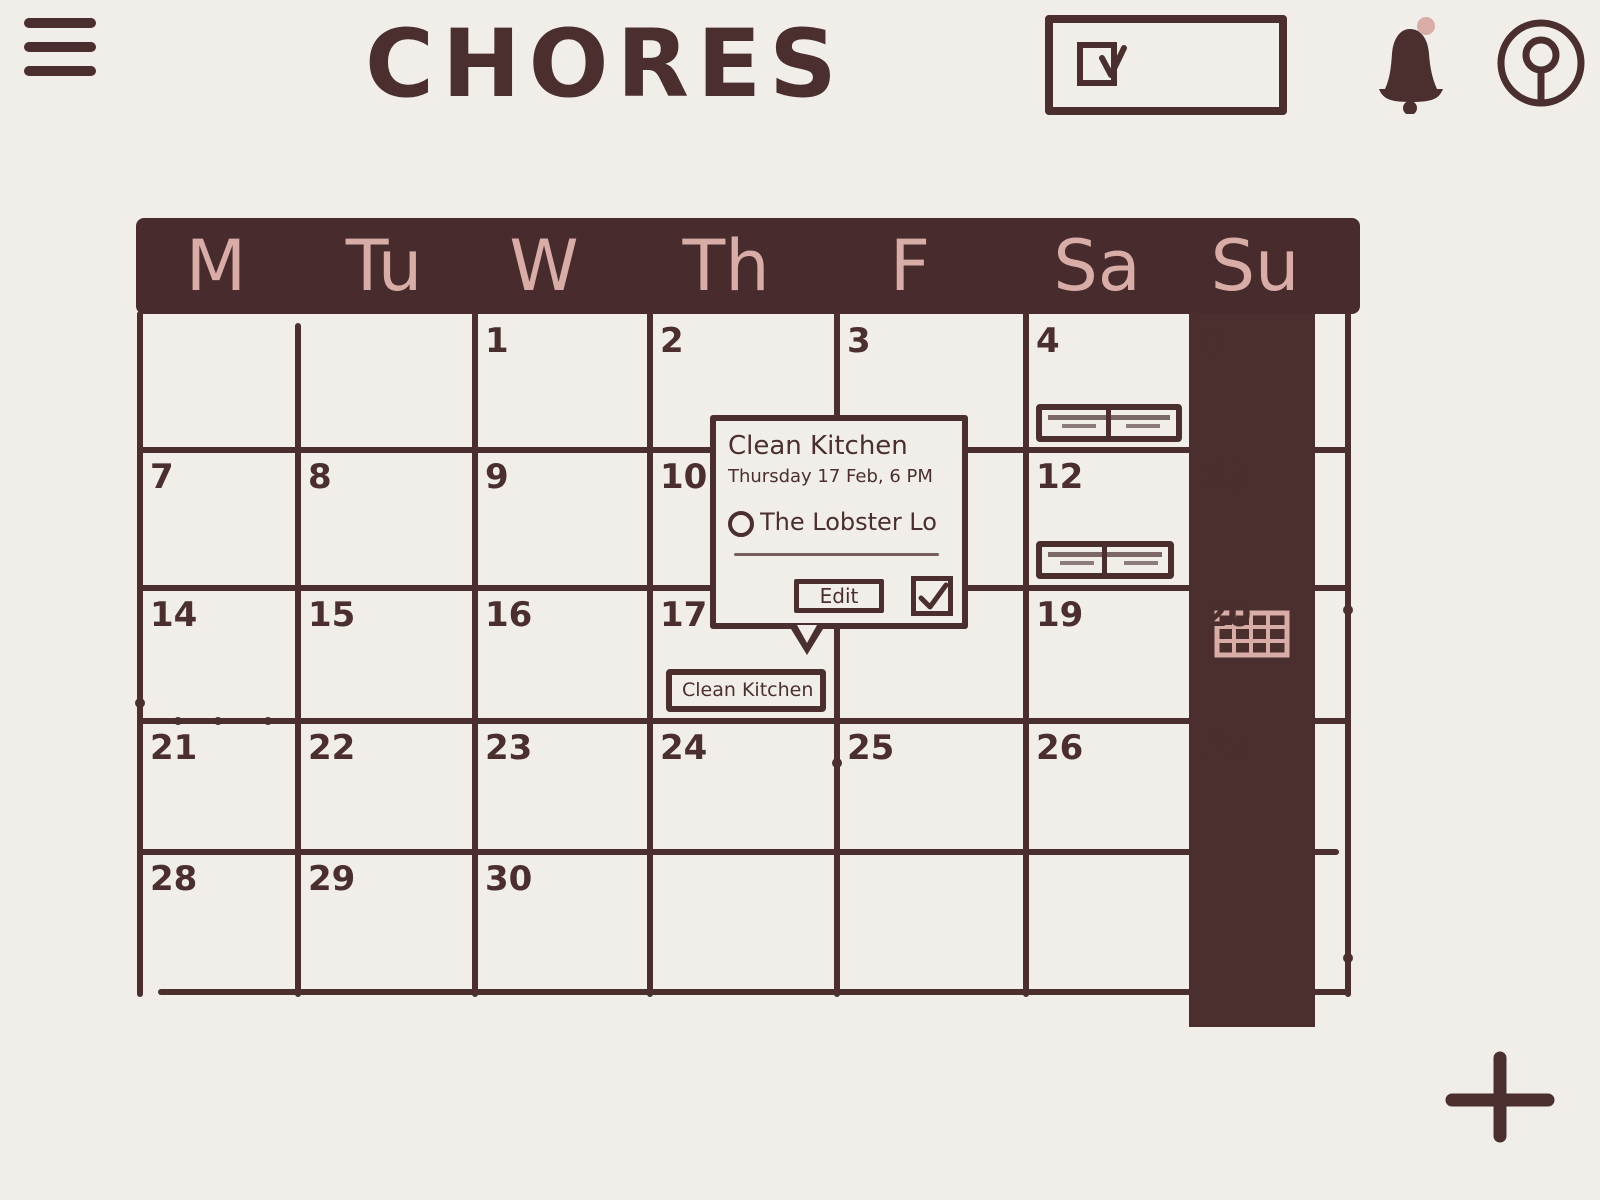 This screenshot has width=1600, height=1200. What do you see at coordinates (910, 266) in the screenshot?
I see `weekday-label: F` at bounding box center [910, 266].